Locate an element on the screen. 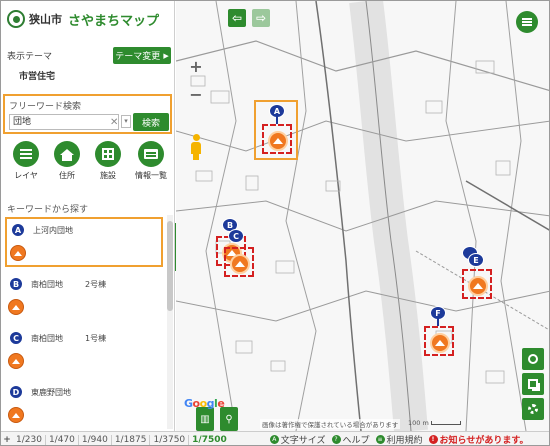 The height and width of the screenshot is (446, 550). pin-tool-button: ⚲ is located at coordinates (229, 419).